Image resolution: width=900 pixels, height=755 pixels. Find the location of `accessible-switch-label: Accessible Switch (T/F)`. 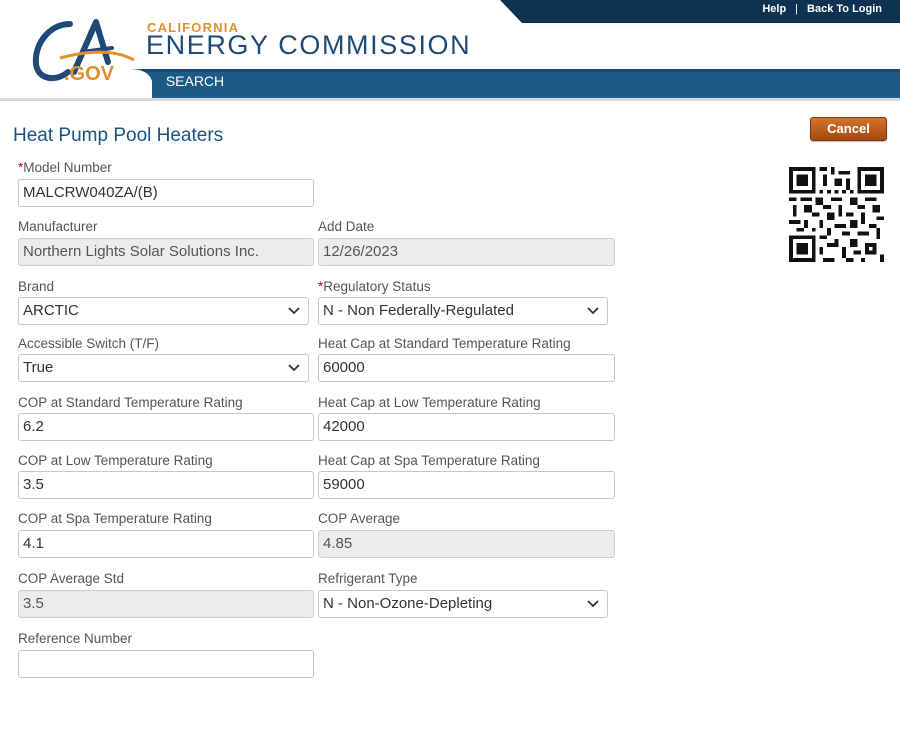

accessible-switch-label: Accessible Switch (T/F) is located at coordinates (89, 343).